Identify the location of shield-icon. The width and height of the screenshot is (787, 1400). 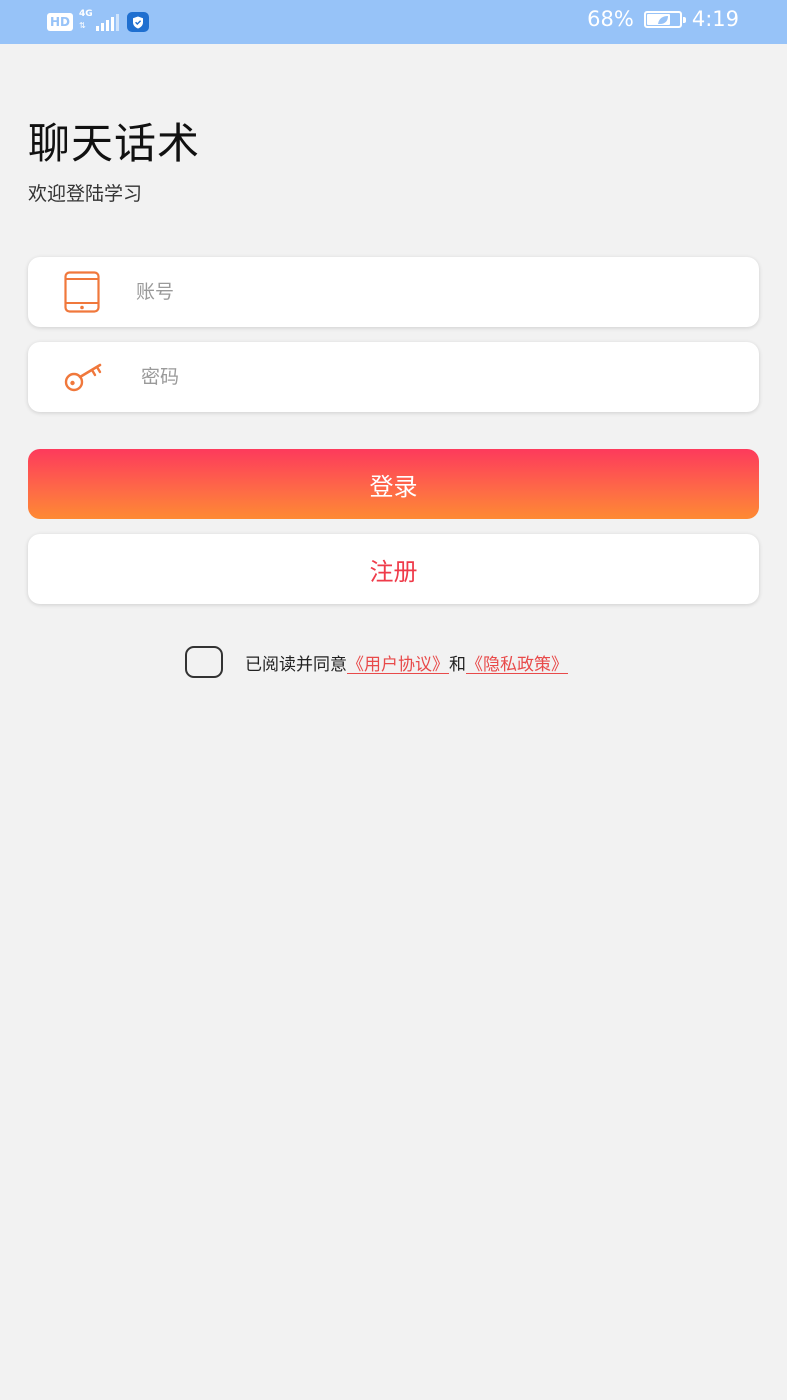
(138, 22).